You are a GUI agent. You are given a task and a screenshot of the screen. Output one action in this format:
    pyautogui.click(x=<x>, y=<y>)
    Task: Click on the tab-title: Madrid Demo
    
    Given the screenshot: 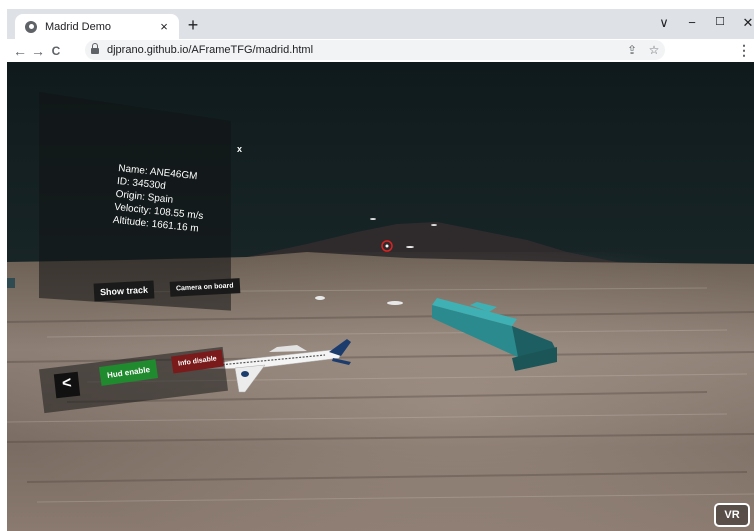 What is the action you would take?
    pyautogui.click(x=78, y=26)
    